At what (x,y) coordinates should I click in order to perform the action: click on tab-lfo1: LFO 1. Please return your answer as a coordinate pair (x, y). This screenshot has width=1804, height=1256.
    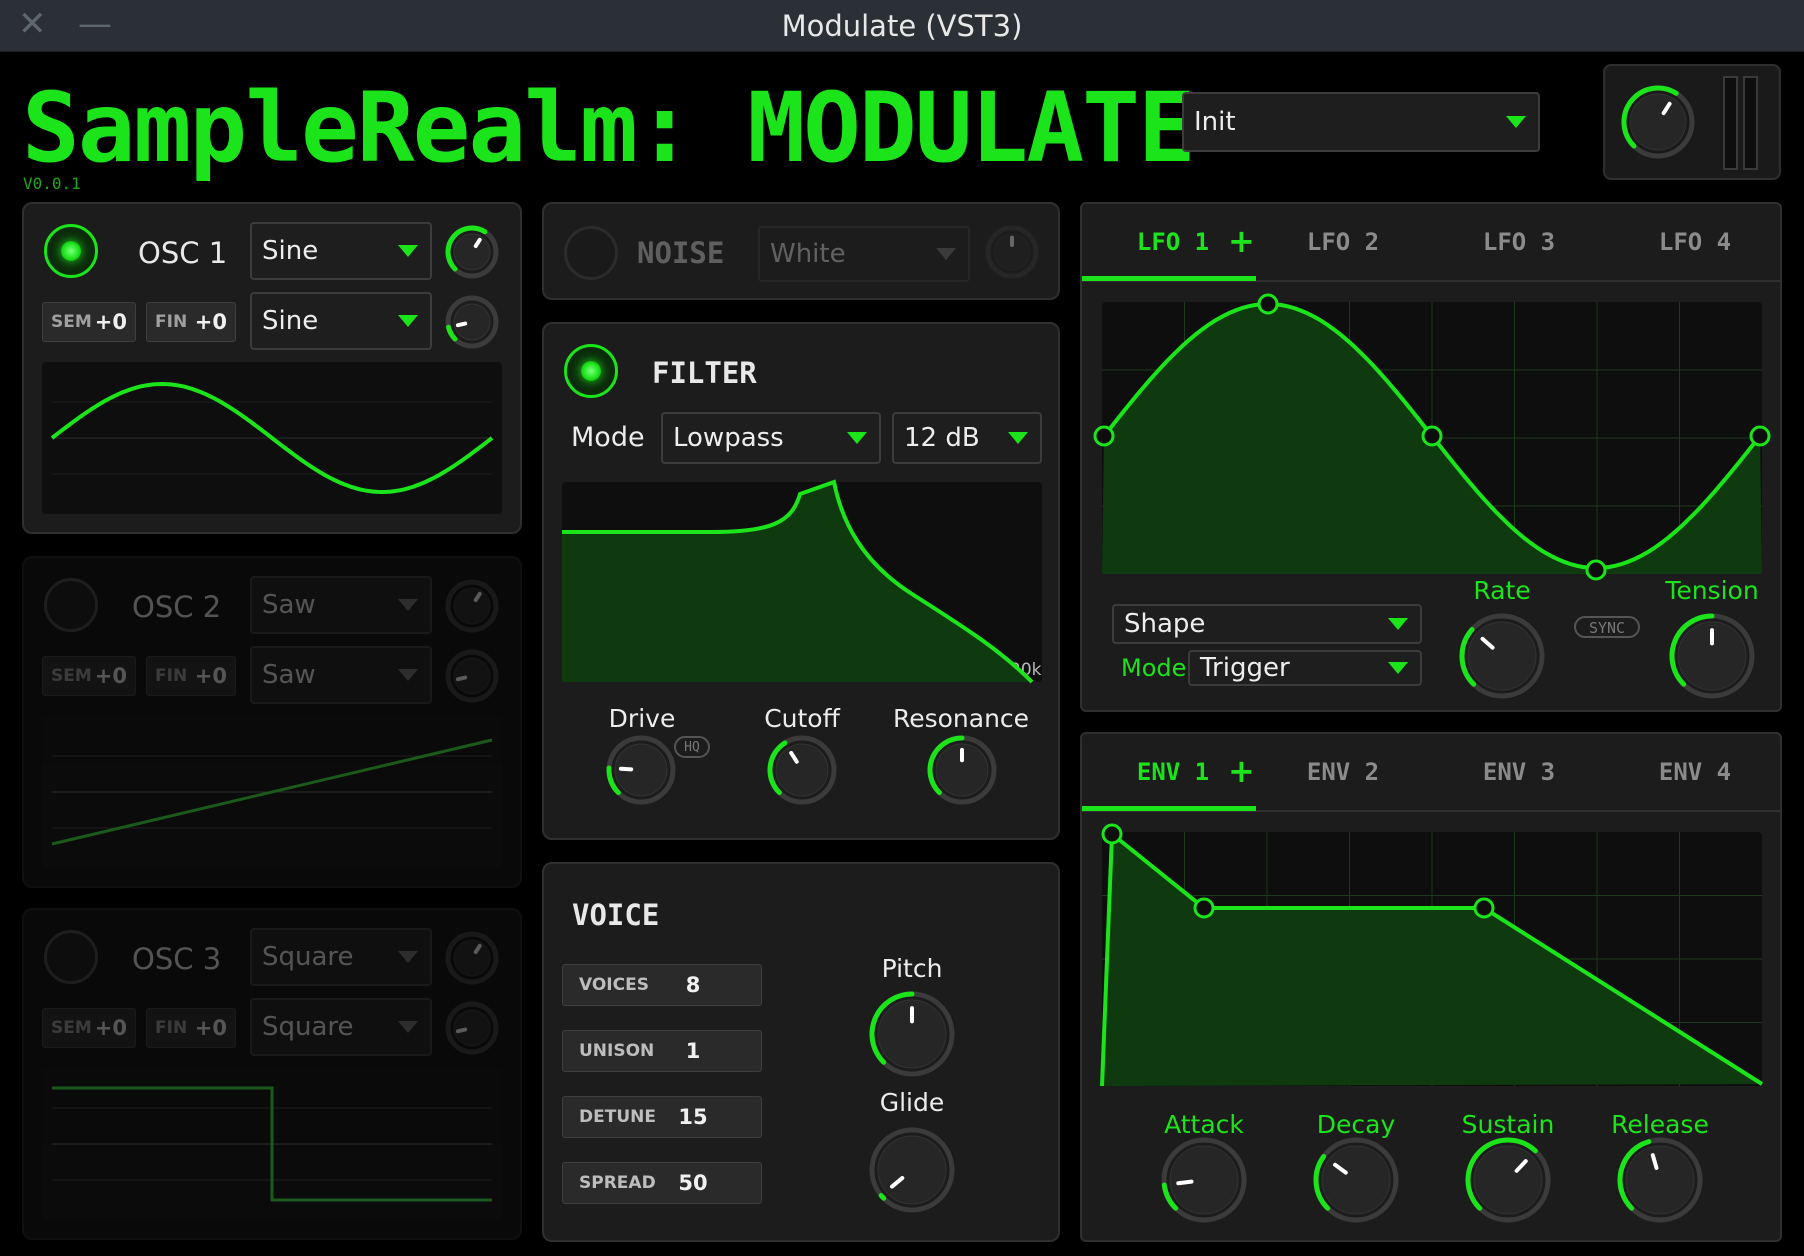
    Looking at the image, I should click on (1173, 242).